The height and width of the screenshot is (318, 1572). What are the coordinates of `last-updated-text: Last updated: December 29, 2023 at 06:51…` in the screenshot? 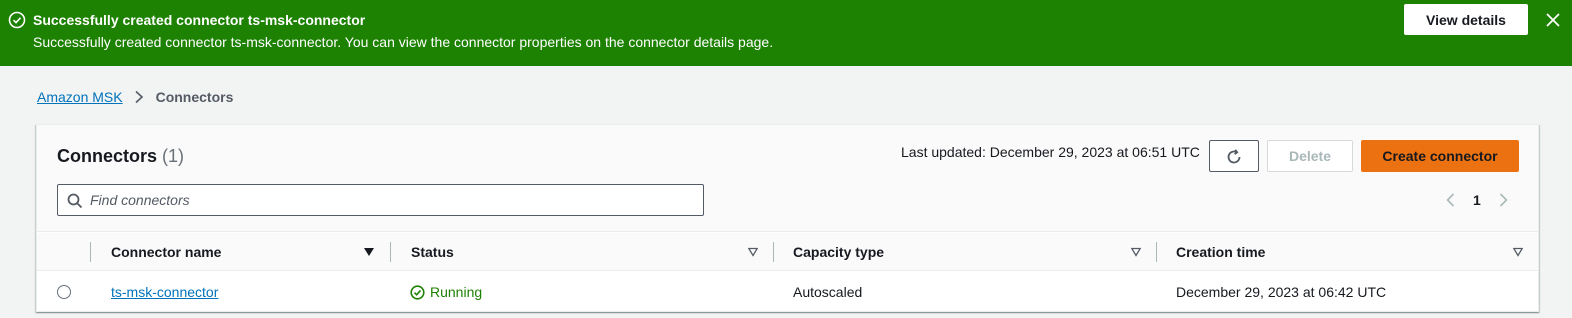 It's located at (1050, 152).